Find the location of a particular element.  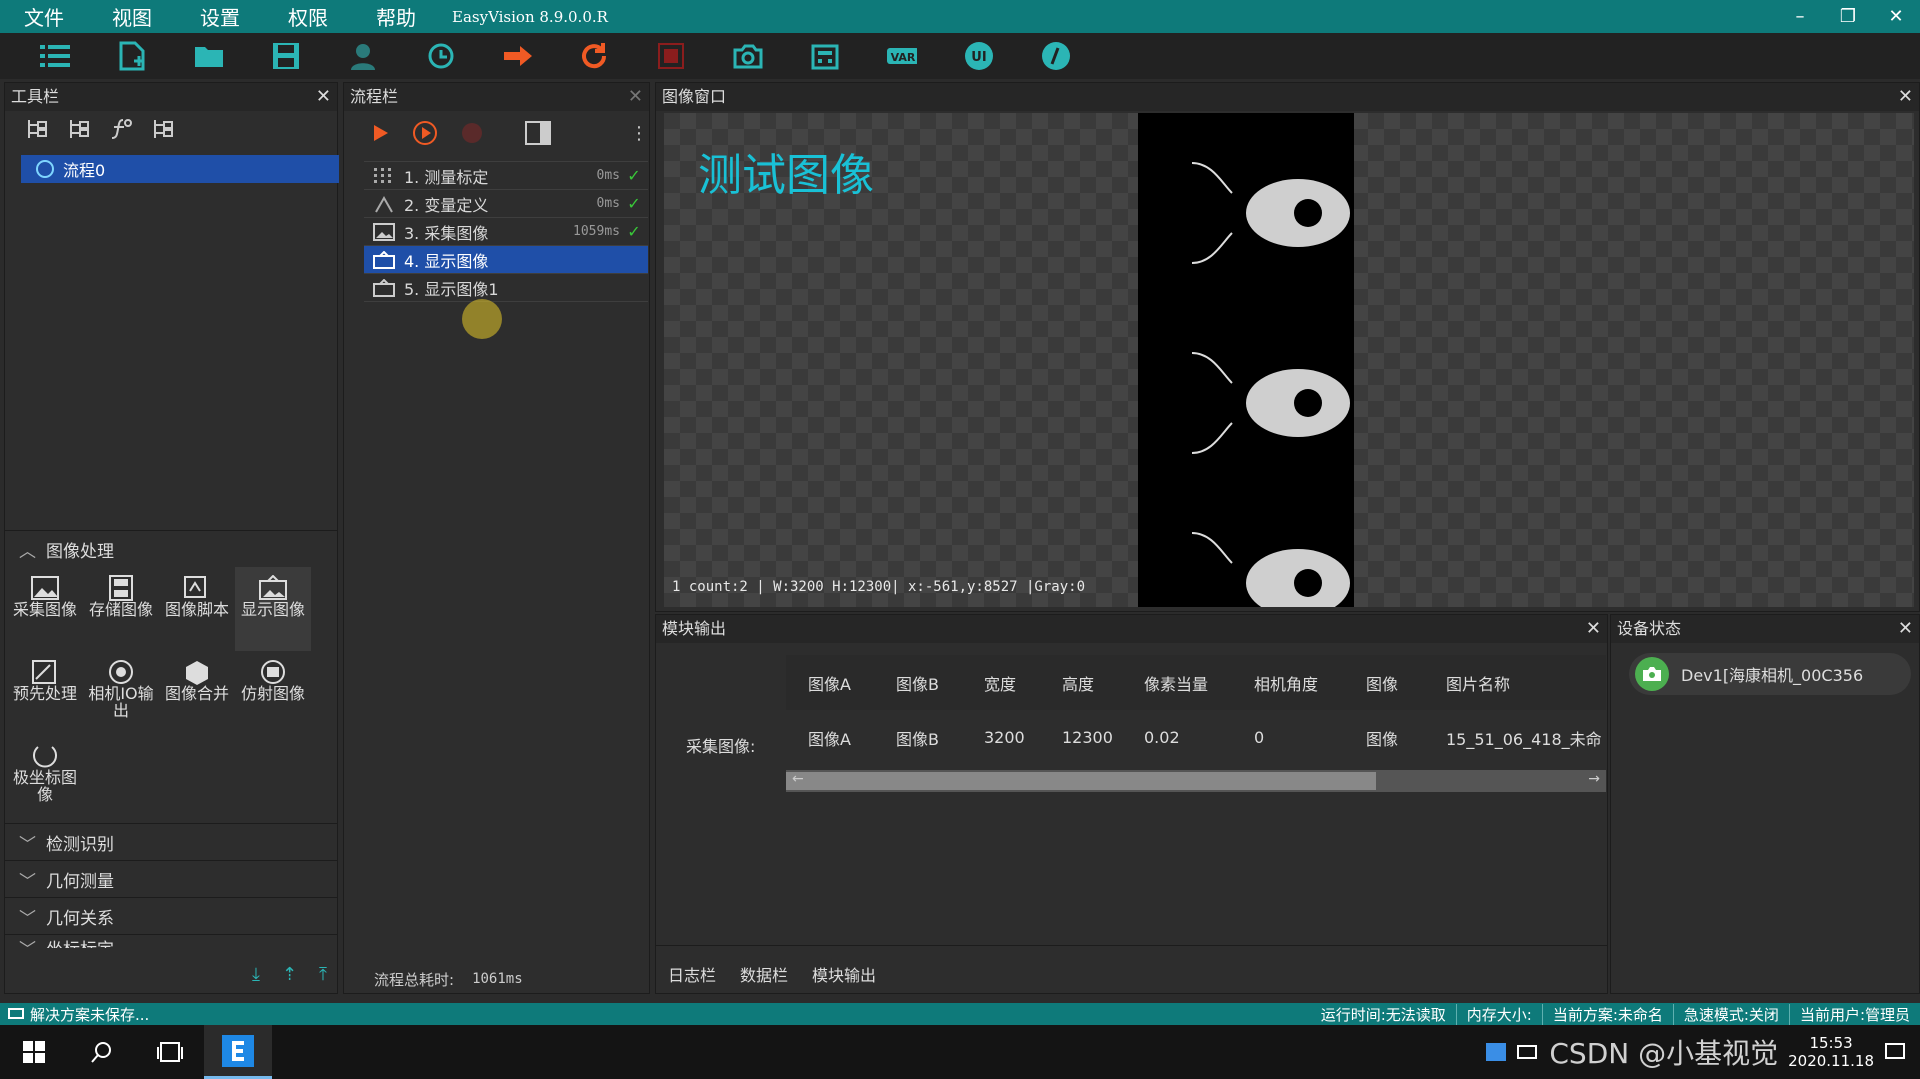

tool-panel-title: 工具栏 is located at coordinates (35, 96).